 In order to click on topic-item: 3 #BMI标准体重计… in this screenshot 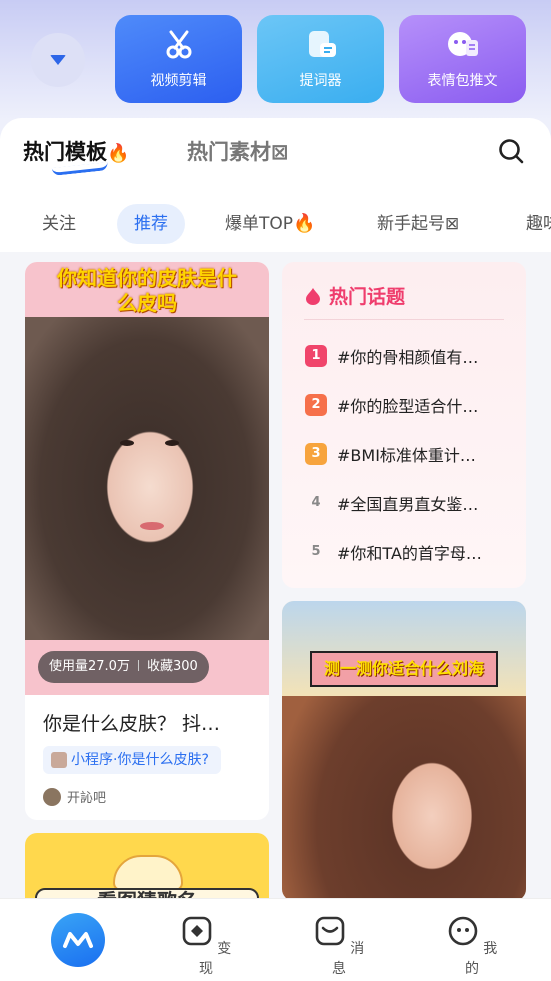, I will do `click(390, 454)`.